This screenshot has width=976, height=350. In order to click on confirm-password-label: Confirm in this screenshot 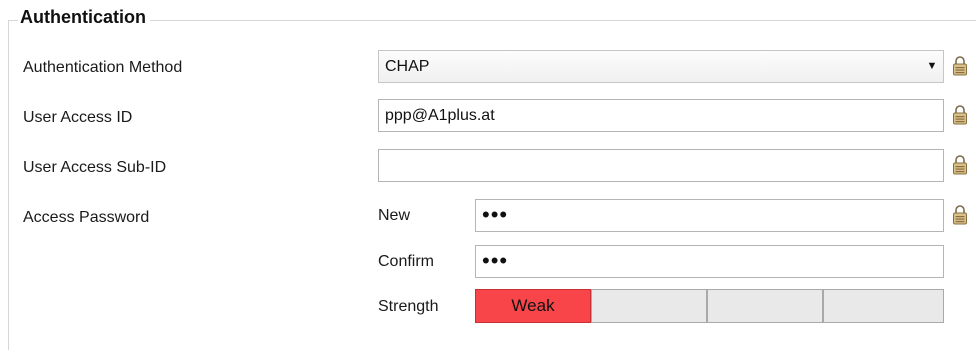, I will do `click(406, 261)`.